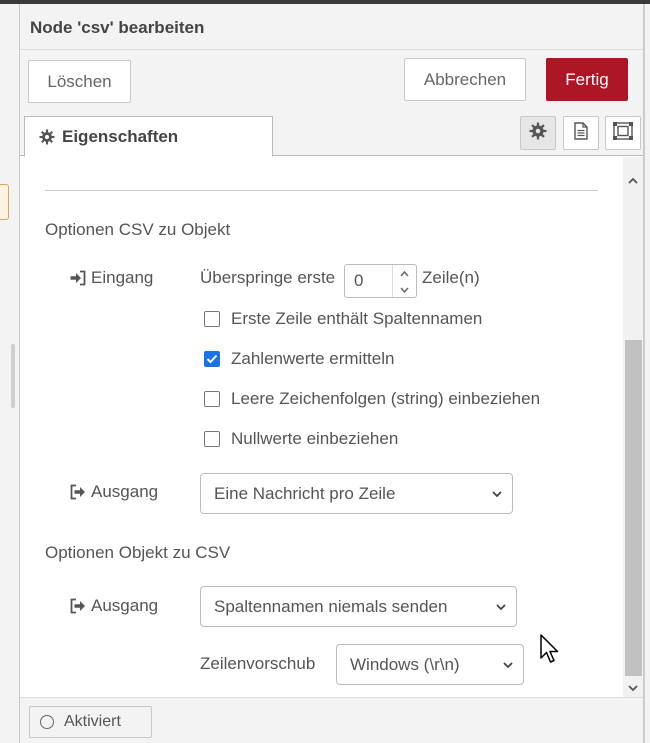 This screenshot has height=743, width=650. What do you see at coordinates (633, 688) in the screenshot?
I see `scroll-down-icon` at bounding box center [633, 688].